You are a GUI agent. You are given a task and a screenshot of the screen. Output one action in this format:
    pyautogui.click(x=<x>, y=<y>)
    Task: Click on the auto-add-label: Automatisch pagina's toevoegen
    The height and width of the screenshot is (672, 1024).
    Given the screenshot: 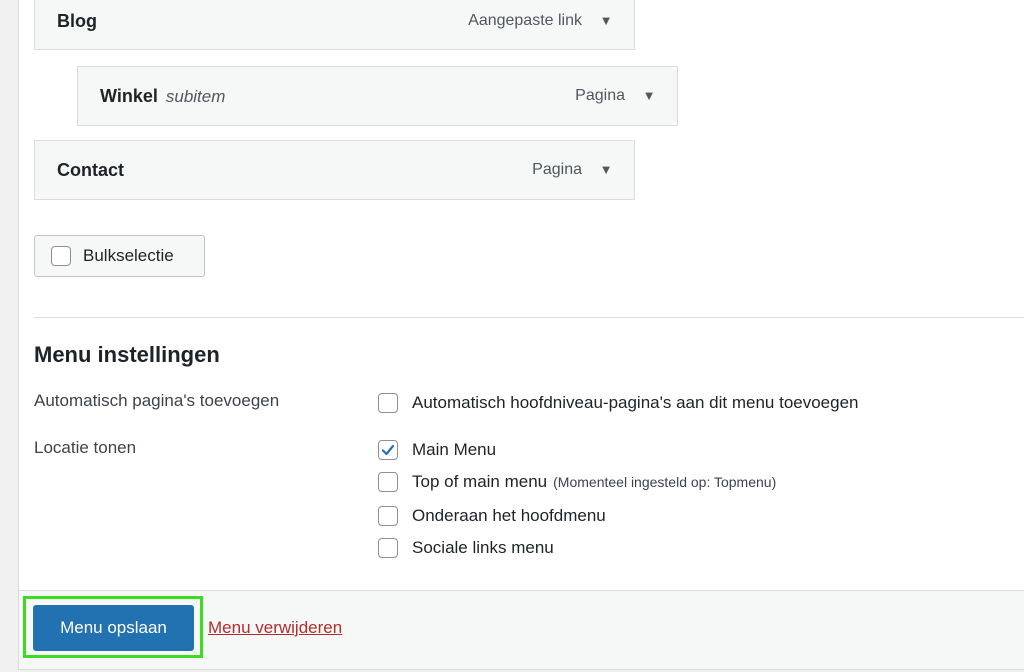 What is the action you would take?
    pyautogui.click(x=157, y=400)
    